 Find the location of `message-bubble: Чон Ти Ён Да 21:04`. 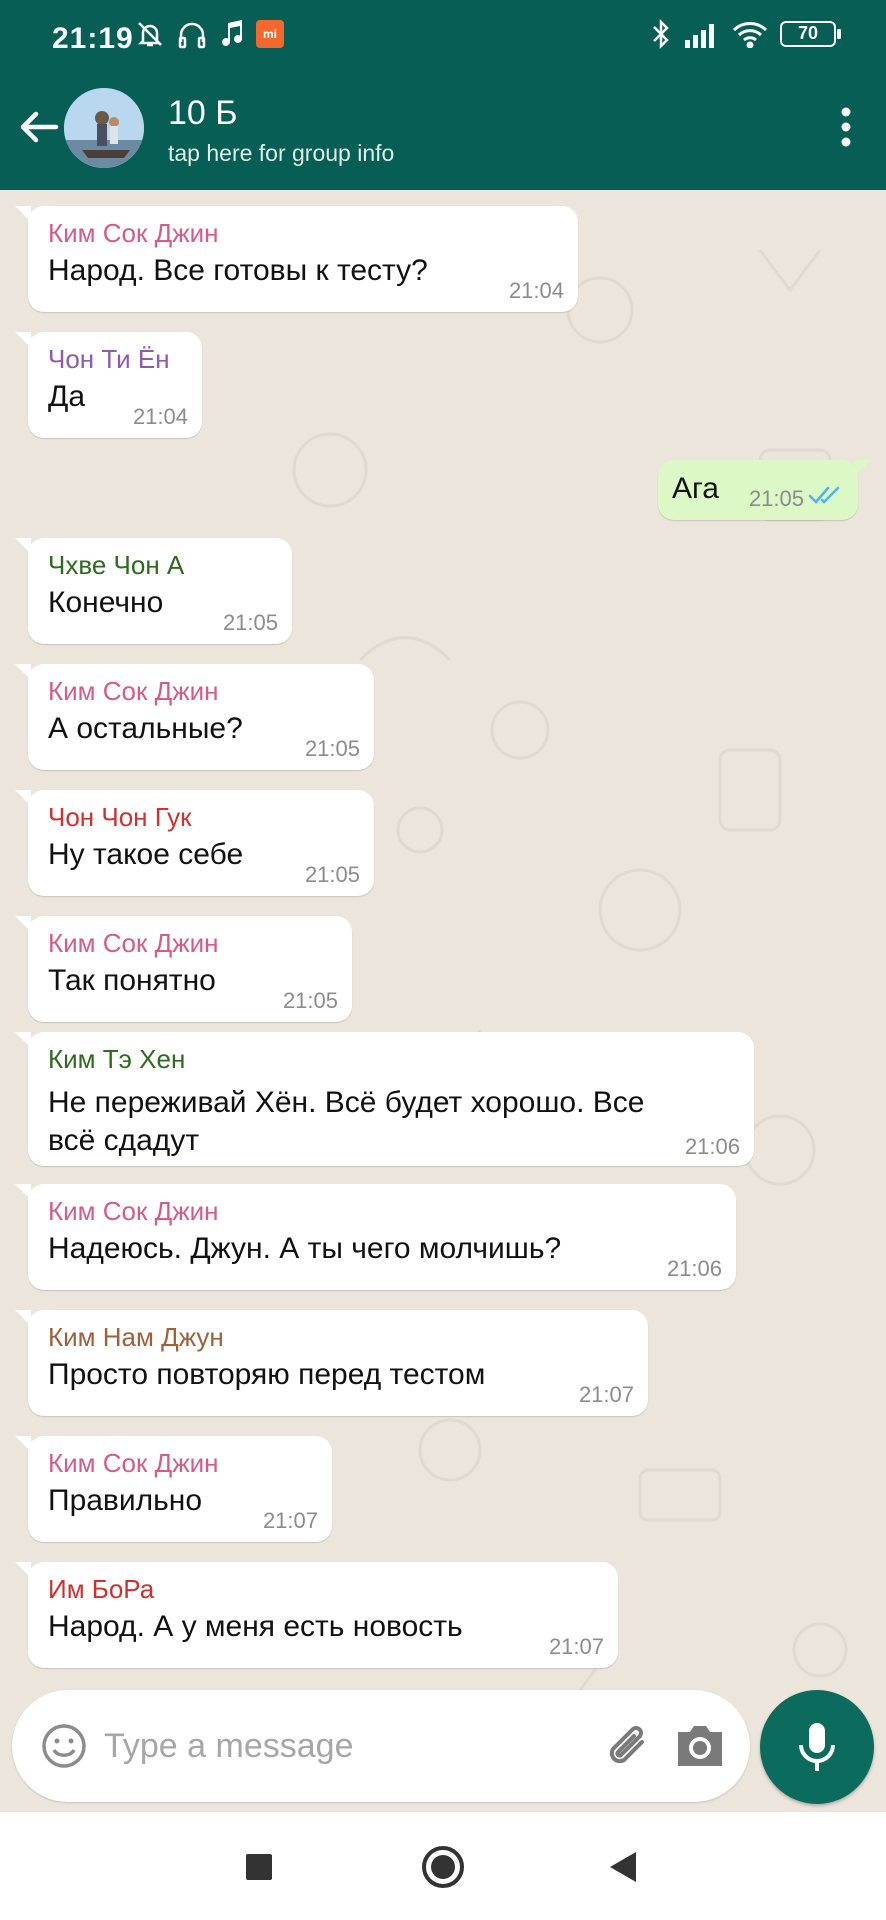

message-bubble: Чон Ти Ён Да 21:04 is located at coordinates (108, 385).